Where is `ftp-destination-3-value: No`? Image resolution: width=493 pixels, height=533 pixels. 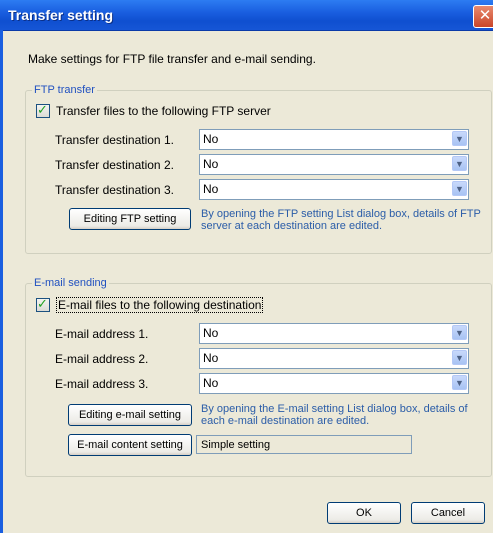 ftp-destination-3-value: No is located at coordinates (211, 189).